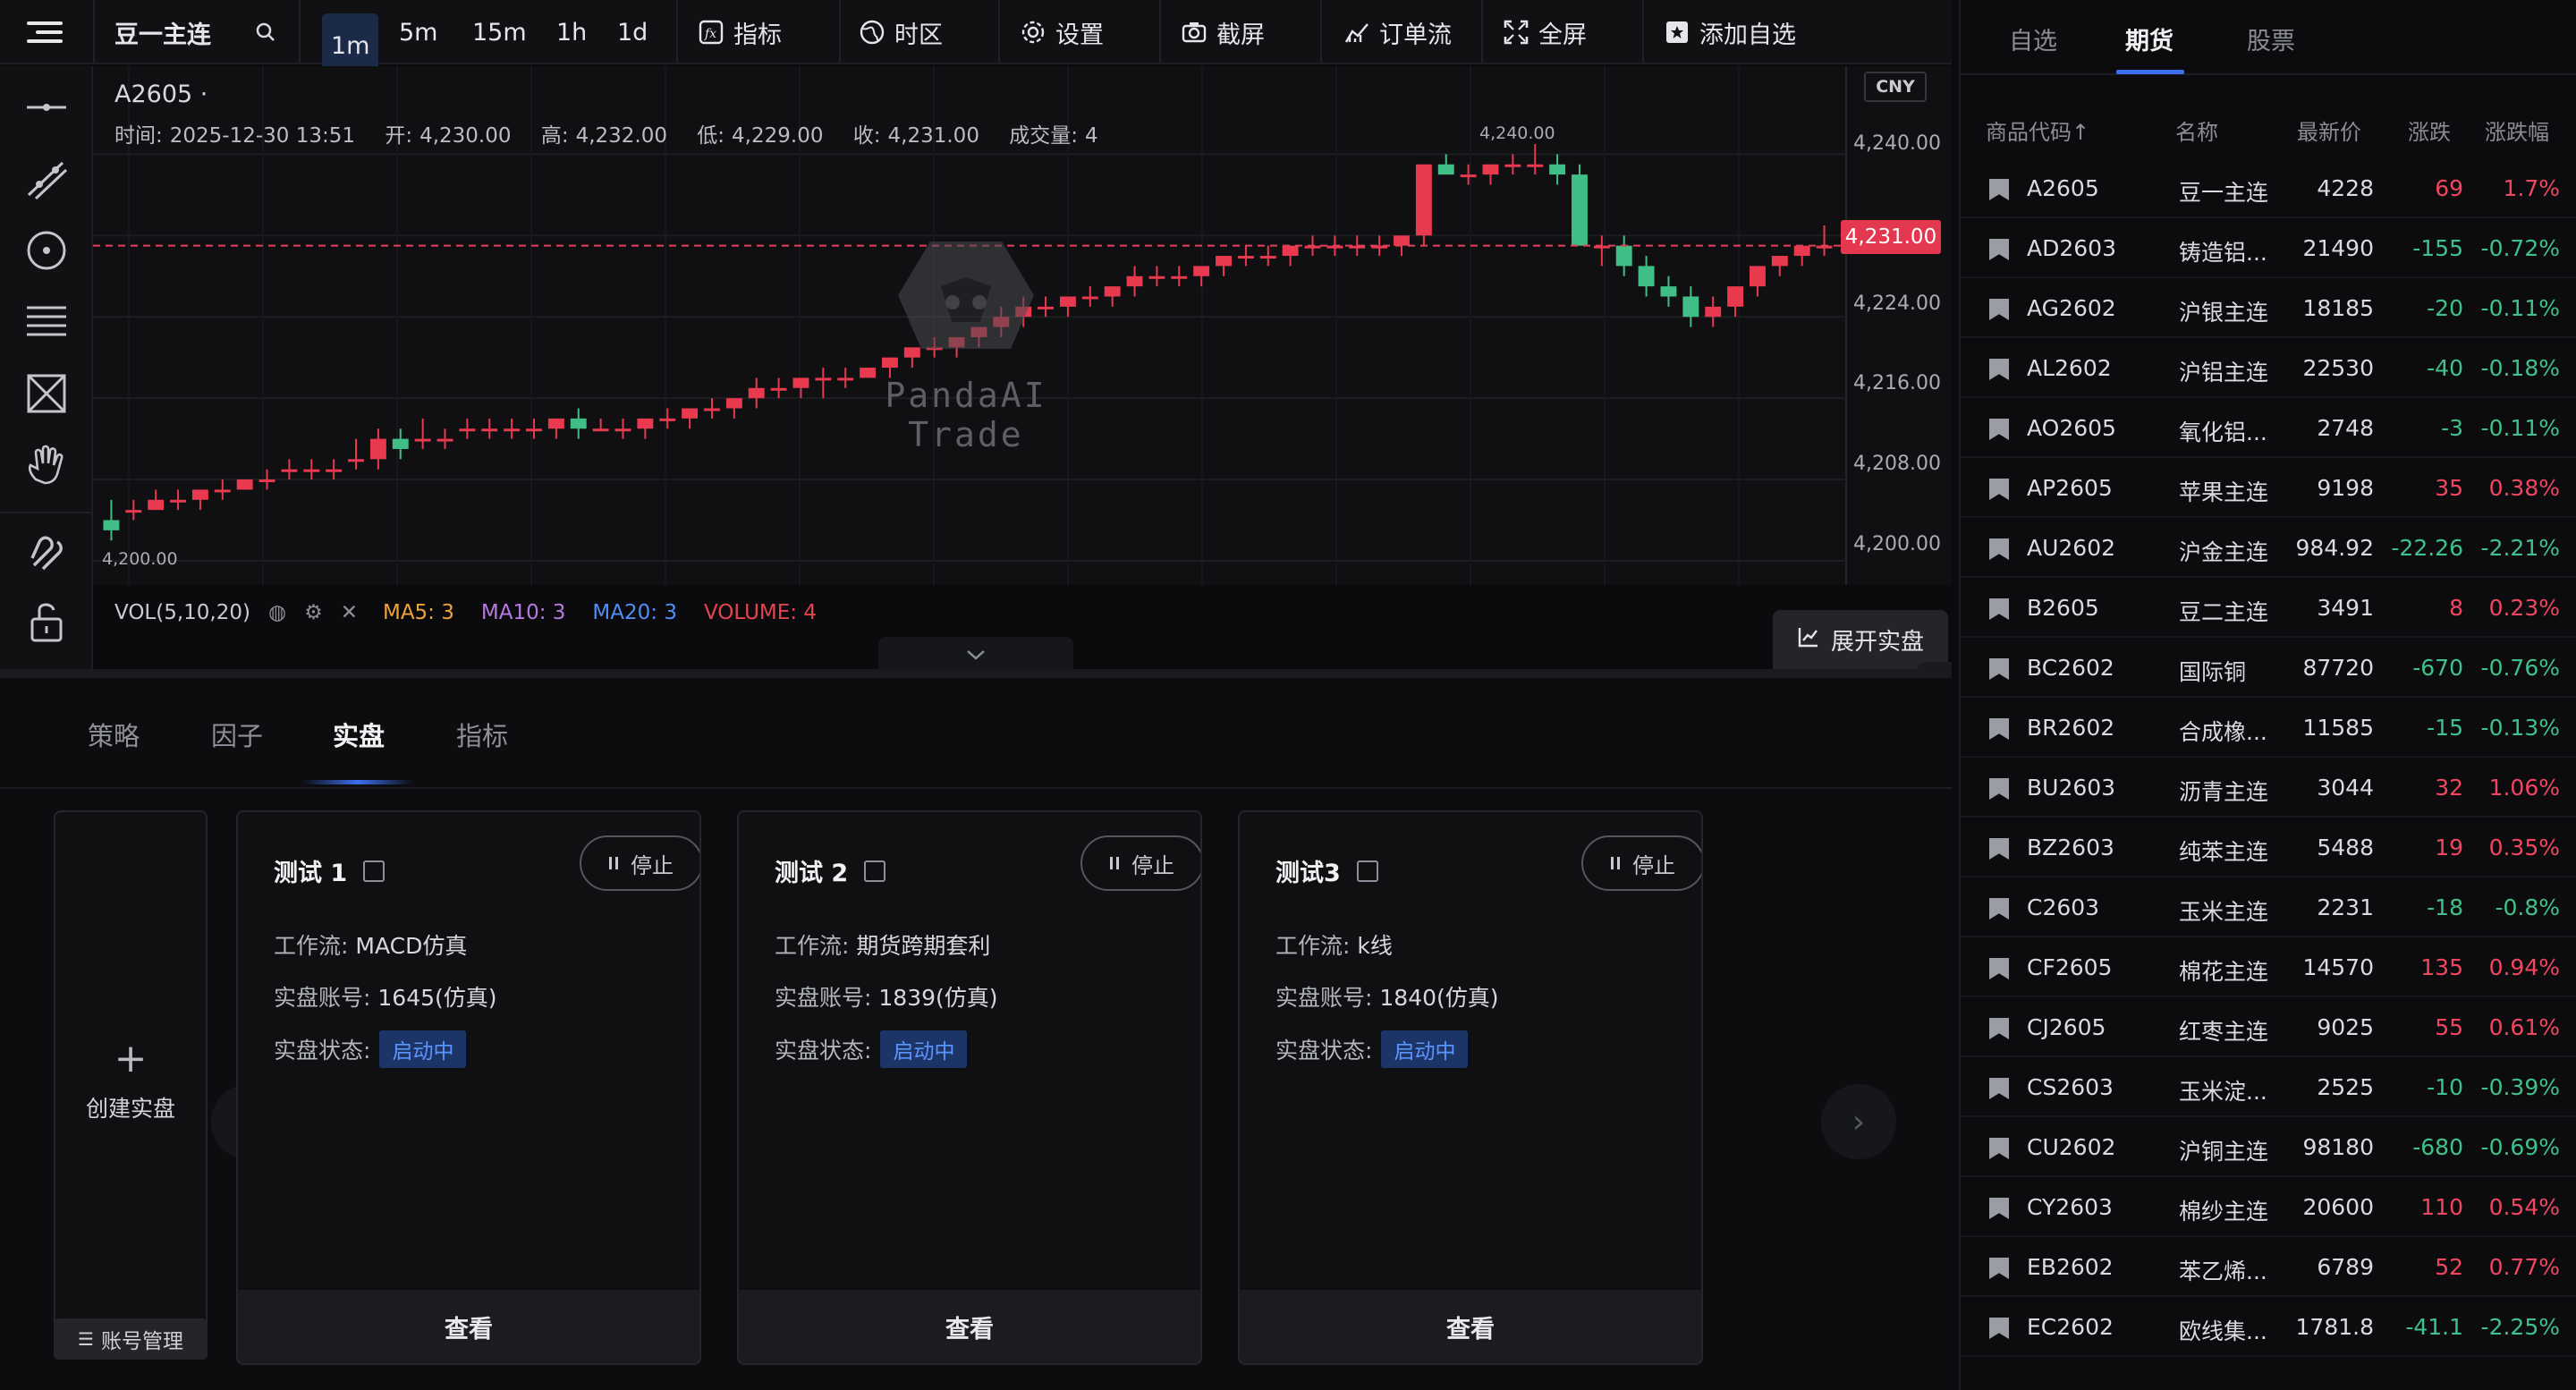 This screenshot has width=2576, height=1390. What do you see at coordinates (131, 1081) in the screenshot?
I see `create-live-button: + 创建实盘` at bounding box center [131, 1081].